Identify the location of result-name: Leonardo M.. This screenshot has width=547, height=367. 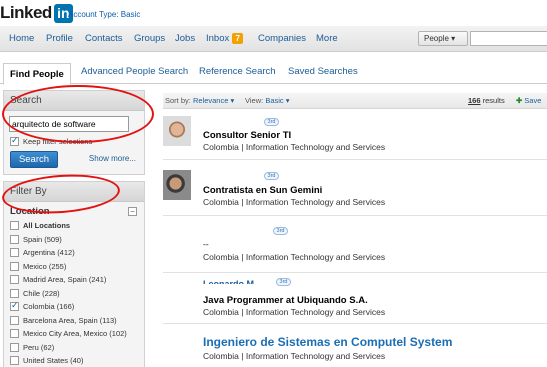
(230, 281).